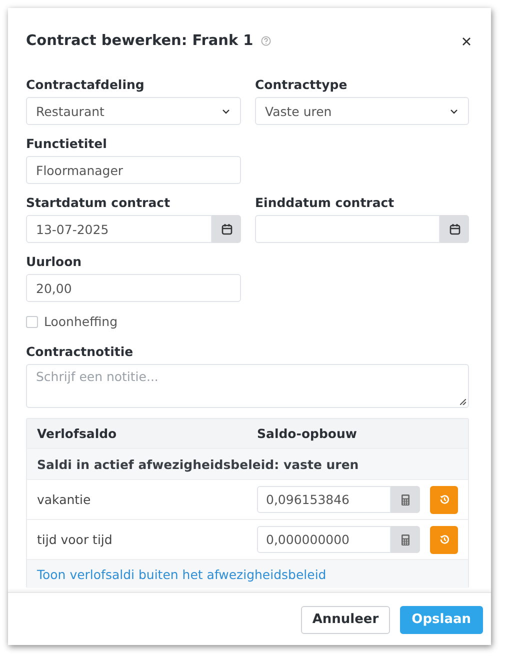  I want to click on group-heading: Saldi in actief afwezigheidsbeleid: vaste uren, so click(198, 464).